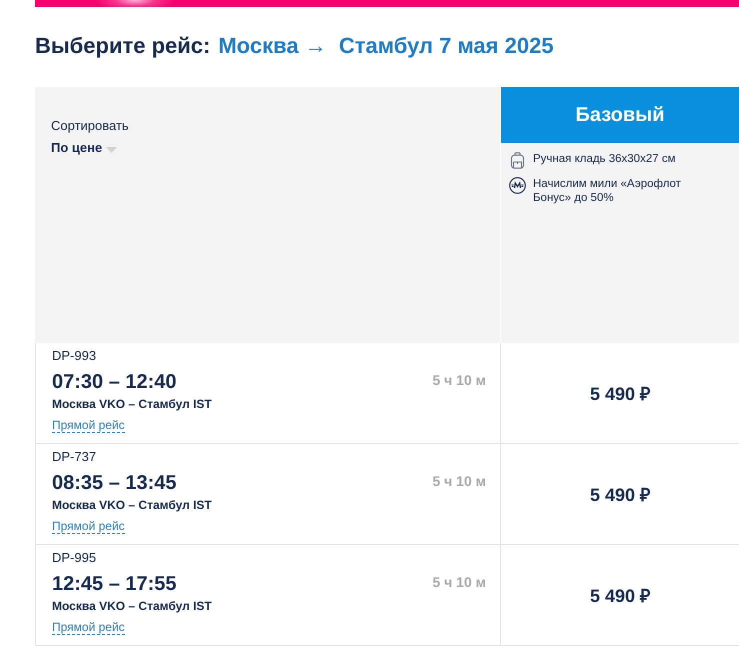  I want to click on fare-feature-text: Начислим мили «Аэрофлот Бонус» до 50%, so click(607, 191).